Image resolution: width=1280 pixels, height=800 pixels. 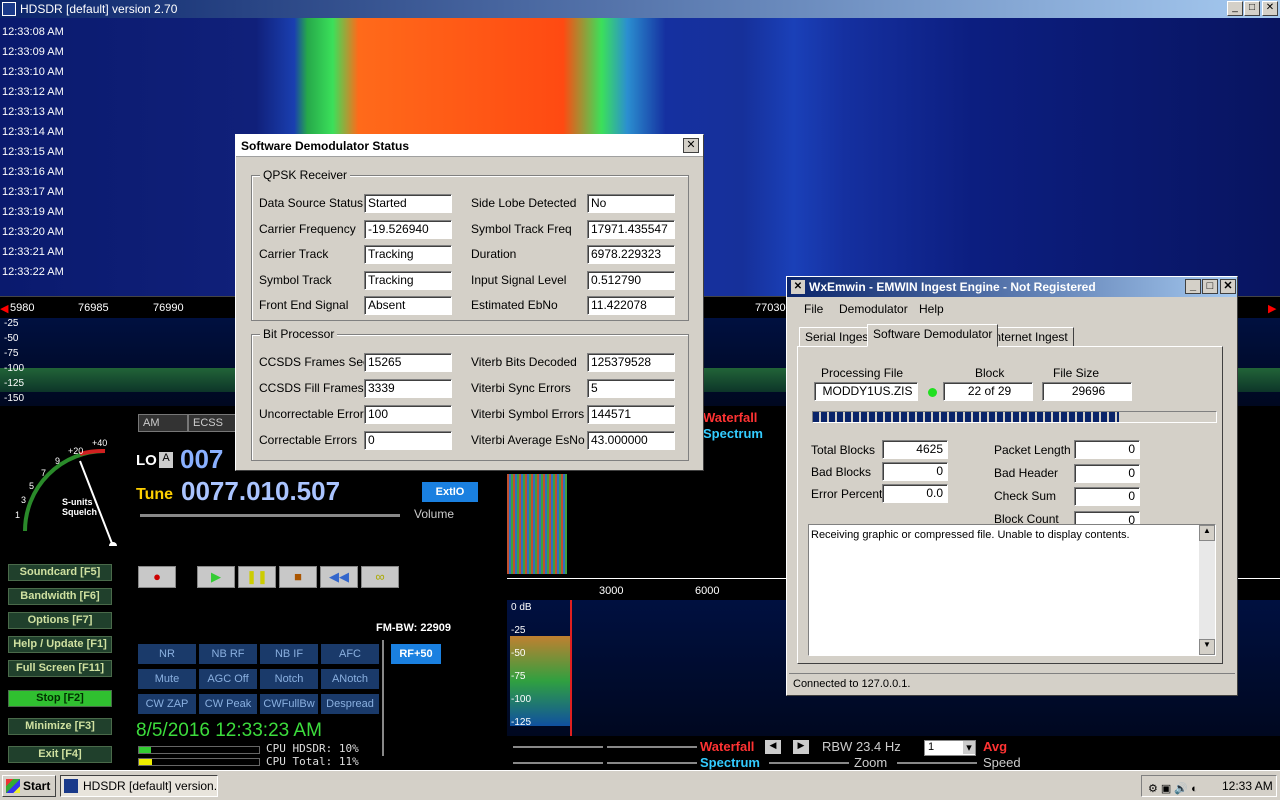 What do you see at coordinates (931, 309) in the screenshot?
I see `menu-help: Help` at bounding box center [931, 309].